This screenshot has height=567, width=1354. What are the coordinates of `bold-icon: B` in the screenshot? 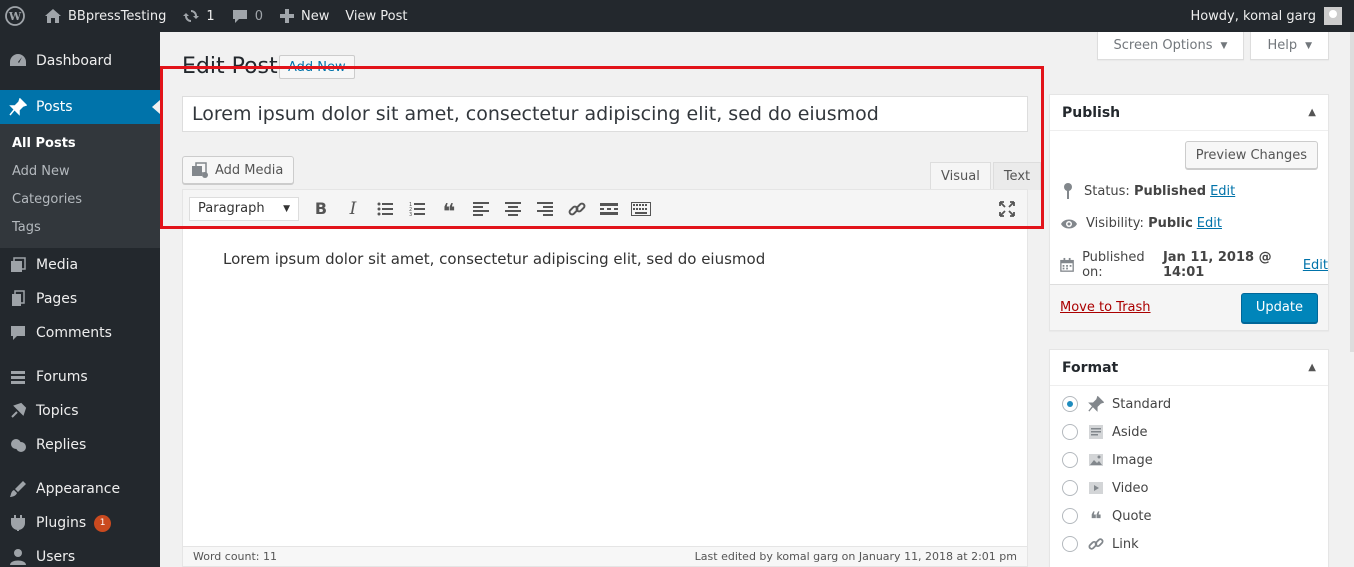 It's located at (321, 208).